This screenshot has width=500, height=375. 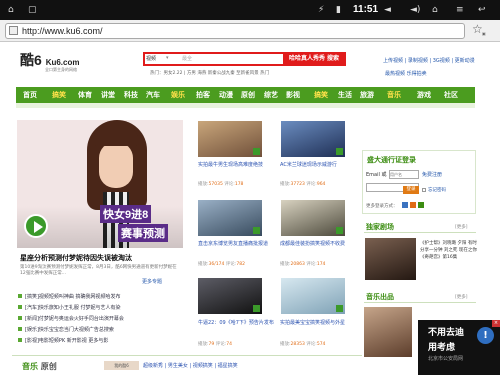 I want to click on news-item: [搞笑]视频短频叫神曲 搞确我网视频哈发布, so click(x=69, y=296).